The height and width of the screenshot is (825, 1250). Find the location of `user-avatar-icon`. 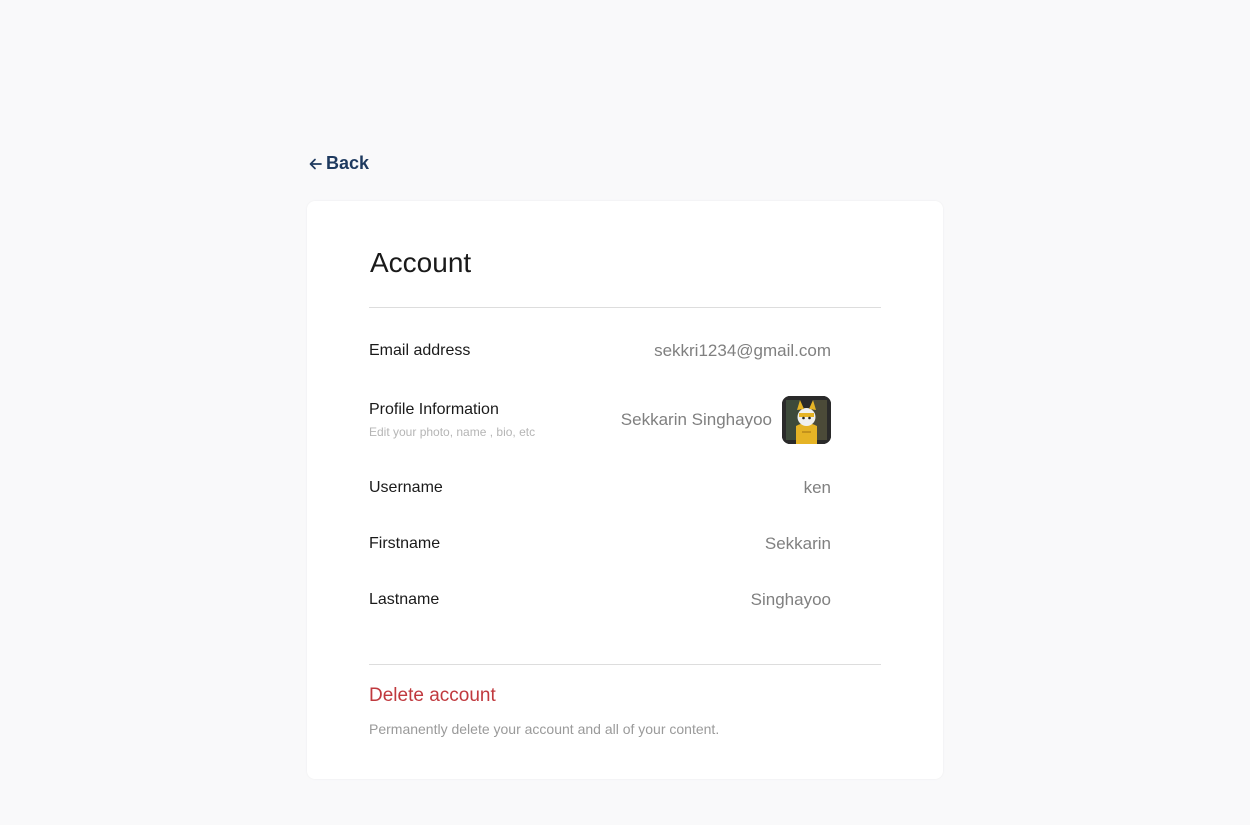

user-avatar-icon is located at coordinates (806, 420).